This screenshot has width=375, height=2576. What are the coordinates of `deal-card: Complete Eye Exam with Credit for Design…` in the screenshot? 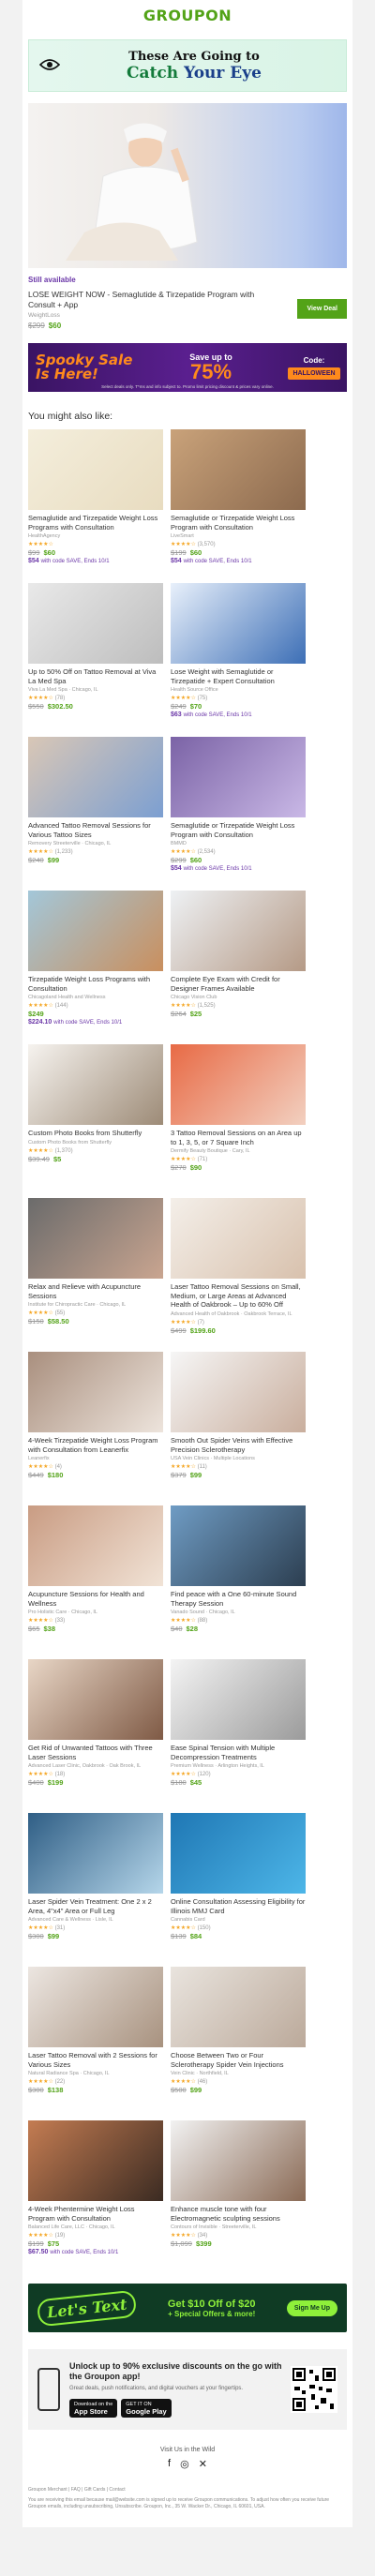 It's located at (238, 967).